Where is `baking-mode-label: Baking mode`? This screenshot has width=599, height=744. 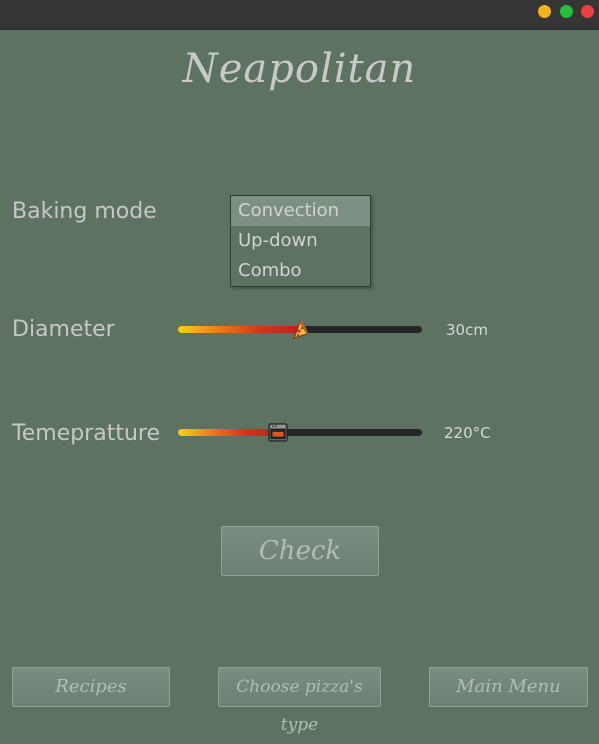
baking-mode-label: Baking mode is located at coordinates (84, 211).